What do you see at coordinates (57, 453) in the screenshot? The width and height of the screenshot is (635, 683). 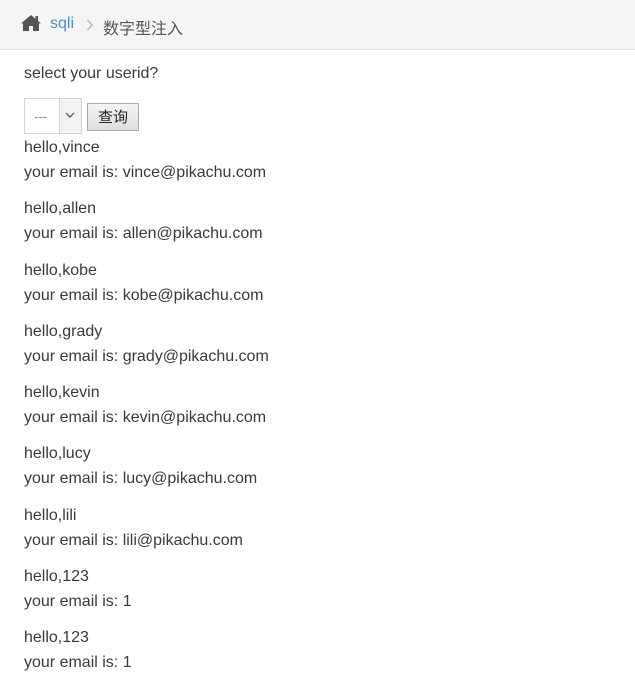 I see `result-hello: hello,lucy` at bounding box center [57, 453].